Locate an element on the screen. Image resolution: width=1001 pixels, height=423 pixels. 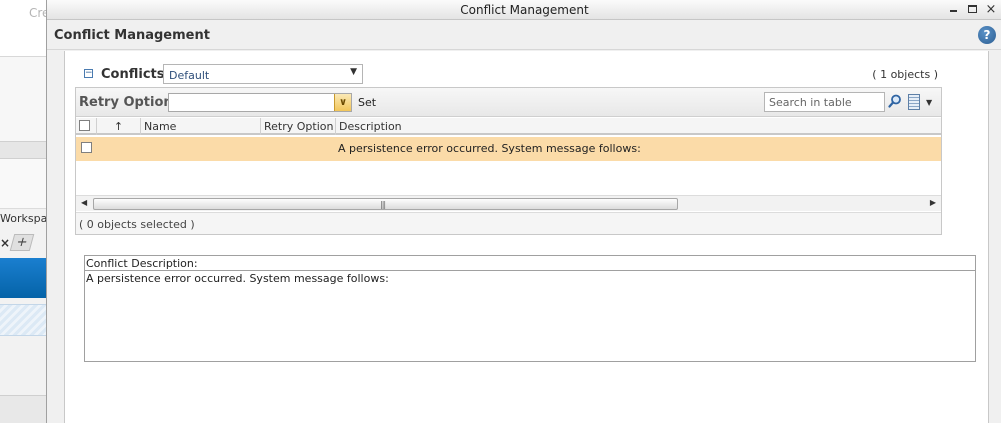
window-titlebar: Conflict Management × is located at coordinates (524, 10).